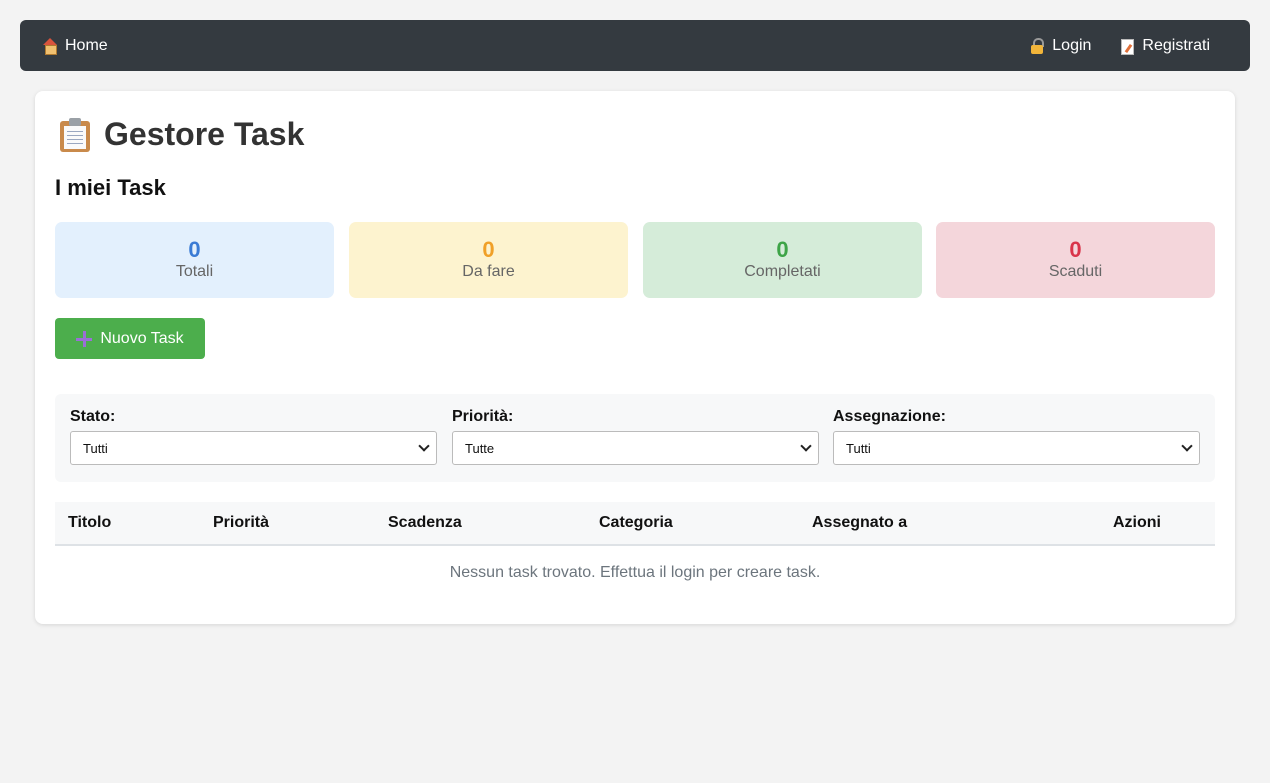 The width and height of the screenshot is (1270, 783). Describe the element at coordinates (860, 522) in the screenshot. I see `column-header-assegnato: Assegnato a` at that location.